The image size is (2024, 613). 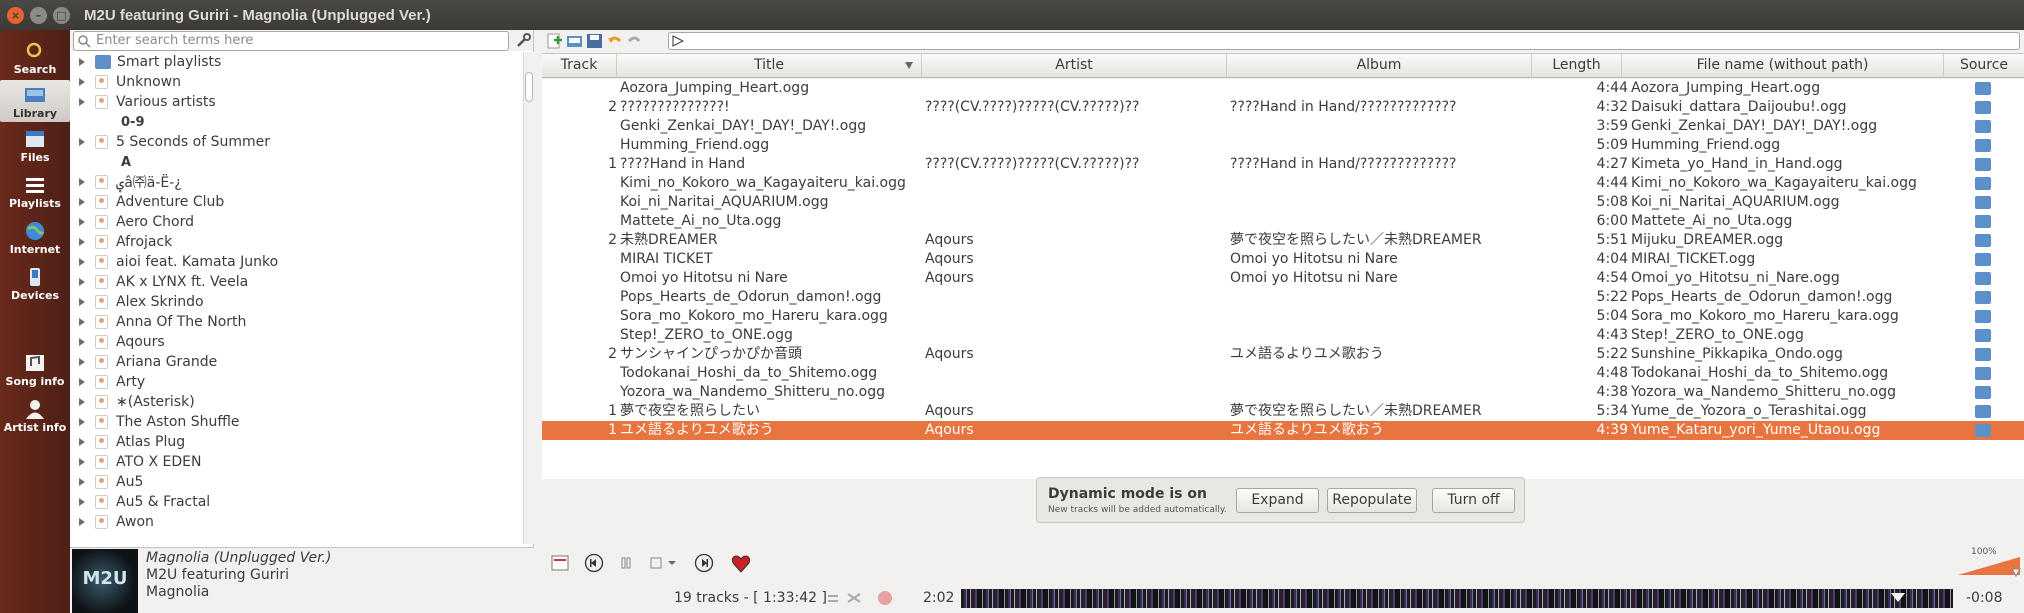 What do you see at coordinates (296, 142) in the screenshot?
I see `tree-item: 5 Seconds of Summer` at bounding box center [296, 142].